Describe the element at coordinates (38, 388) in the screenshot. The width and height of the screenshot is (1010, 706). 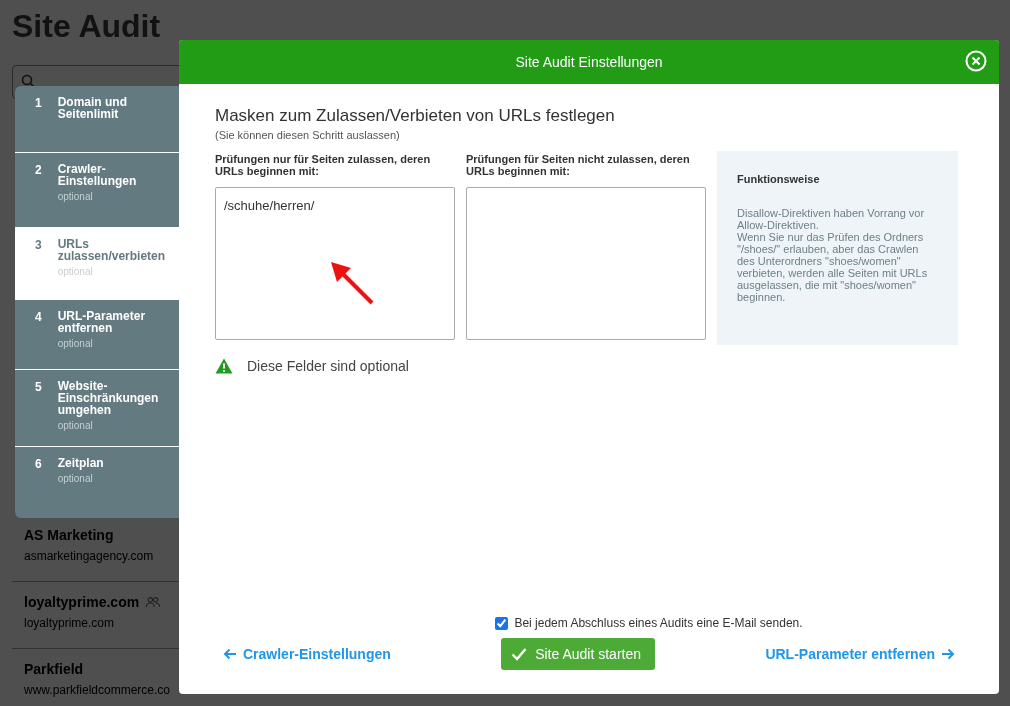
I see `step-number: 5` at that location.